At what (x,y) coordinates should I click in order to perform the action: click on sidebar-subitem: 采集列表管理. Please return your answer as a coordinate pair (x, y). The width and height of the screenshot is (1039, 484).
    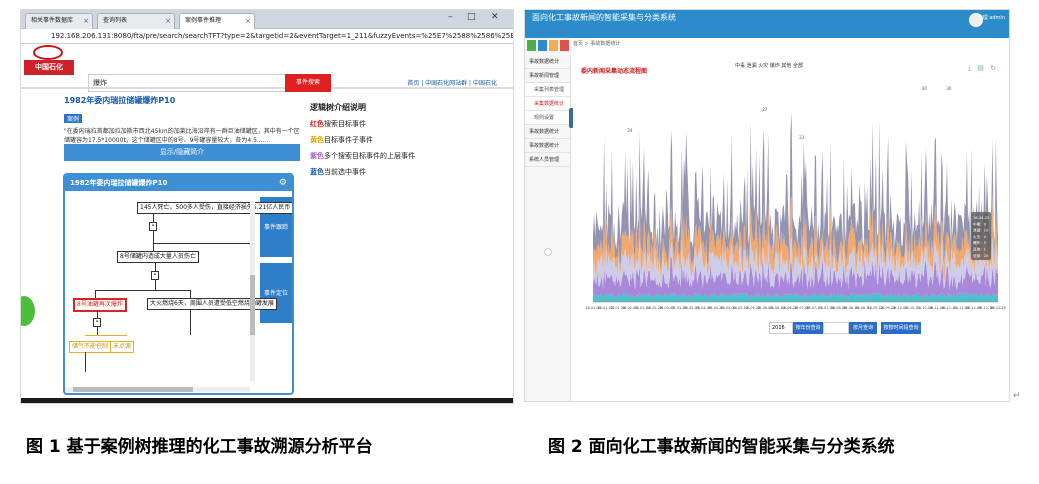
    Looking at the image, I should click on (547, 90).